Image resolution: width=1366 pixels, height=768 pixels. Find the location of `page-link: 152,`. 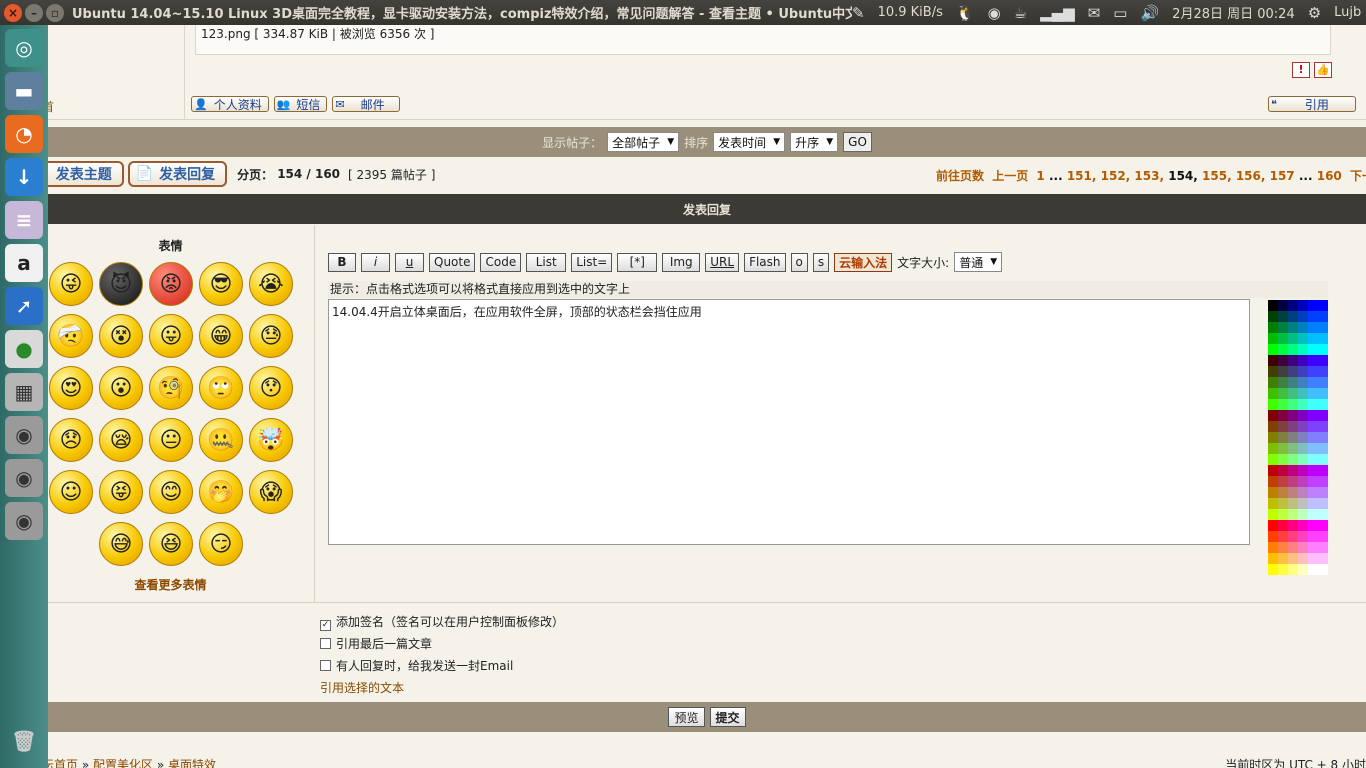

page-link: 152, is located at coordinates (1116, 176).